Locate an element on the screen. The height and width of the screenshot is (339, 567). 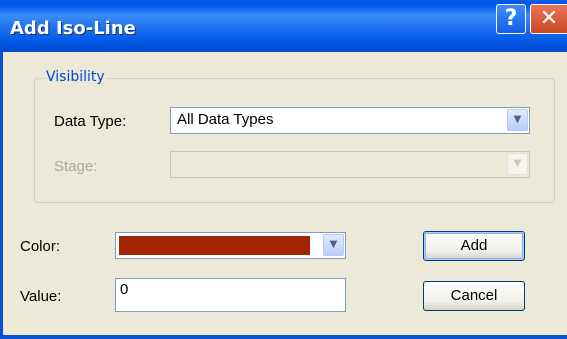
stage-dropdown: ▼ is located at coordinates (350, 164).